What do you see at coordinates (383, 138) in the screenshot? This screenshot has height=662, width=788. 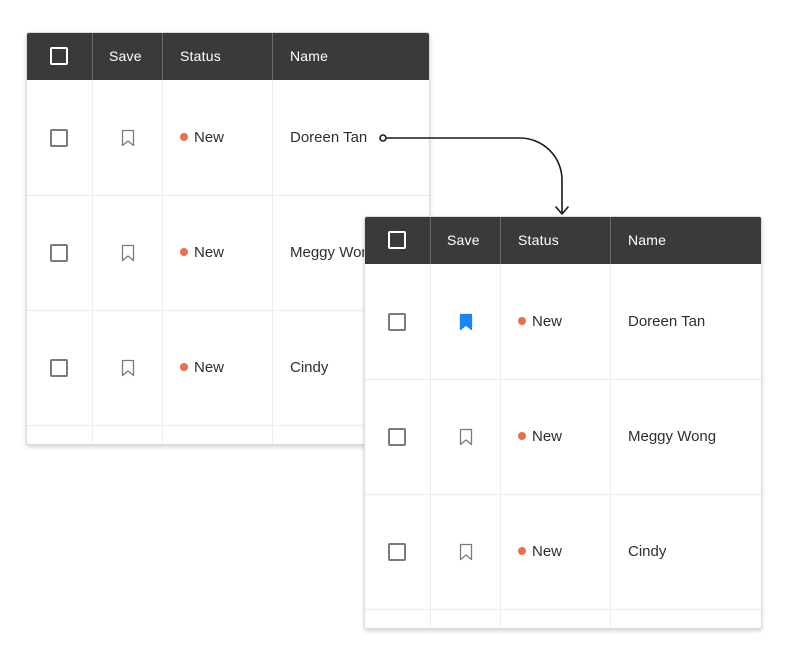 I see `connector-start-dot` at bounding box center [383, 138].